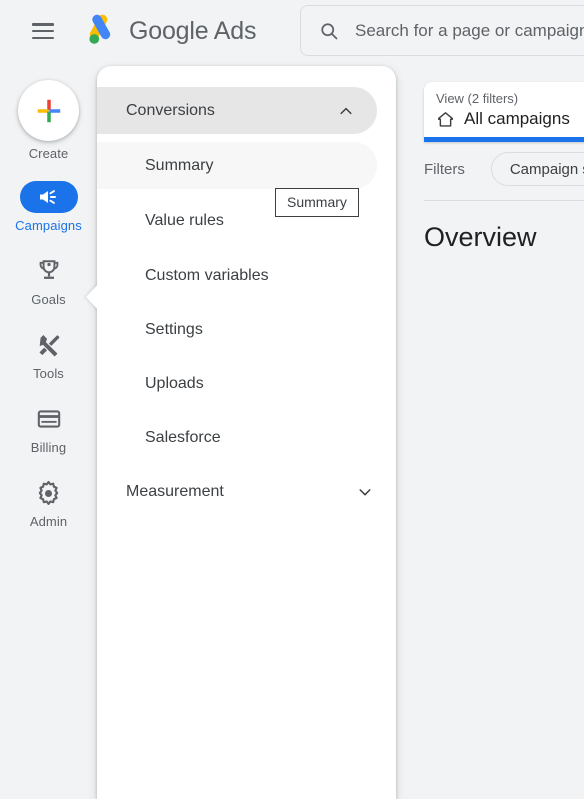  What do you see at coordinates (48, 299) in the screenshot?
I see `sidebar-label-goals: Goals` at bounding box center [48, 299].